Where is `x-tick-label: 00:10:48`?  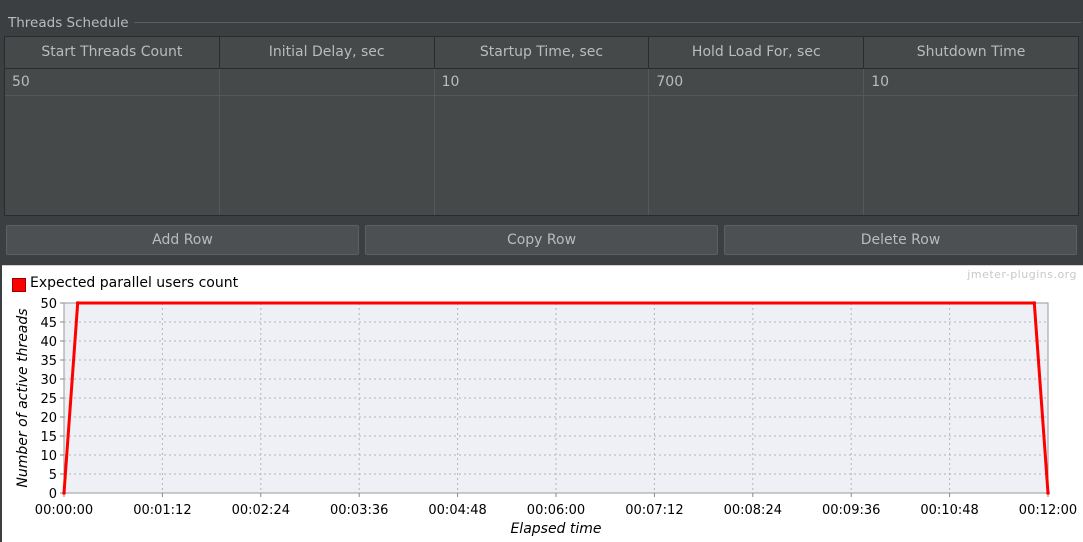 x-tick-label: 00:10:48 is located at coordinates (949, 510).